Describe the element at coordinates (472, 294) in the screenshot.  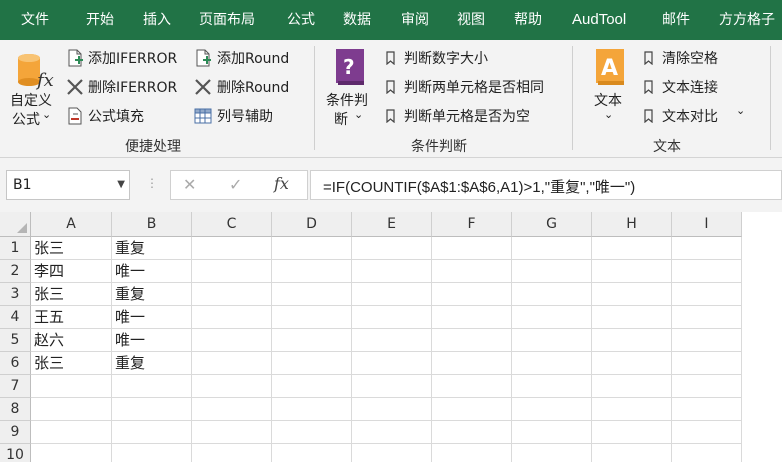
I see `cell-f3` at that location.